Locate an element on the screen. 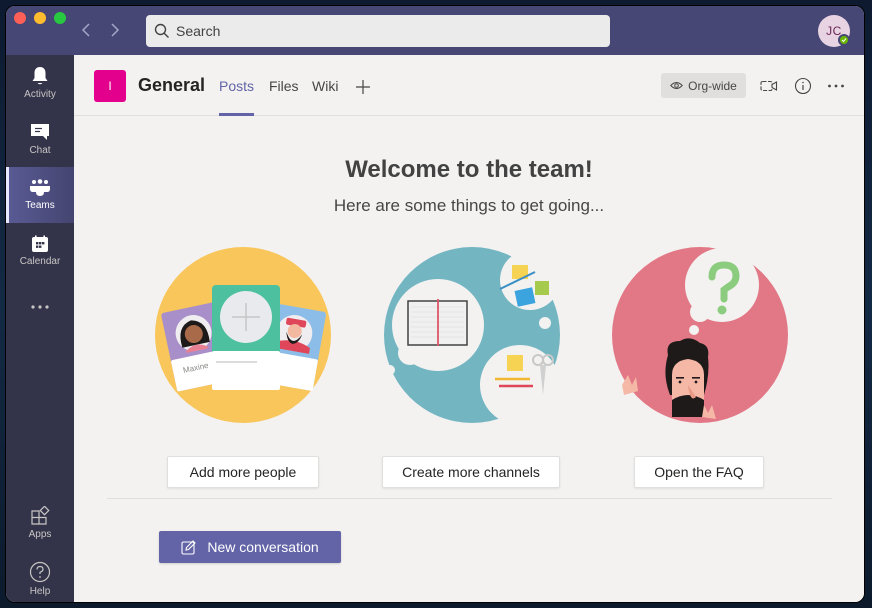 This screenshot has height=608, width=872. rail-item-chat: Chat is located at coordinates (40, 139).